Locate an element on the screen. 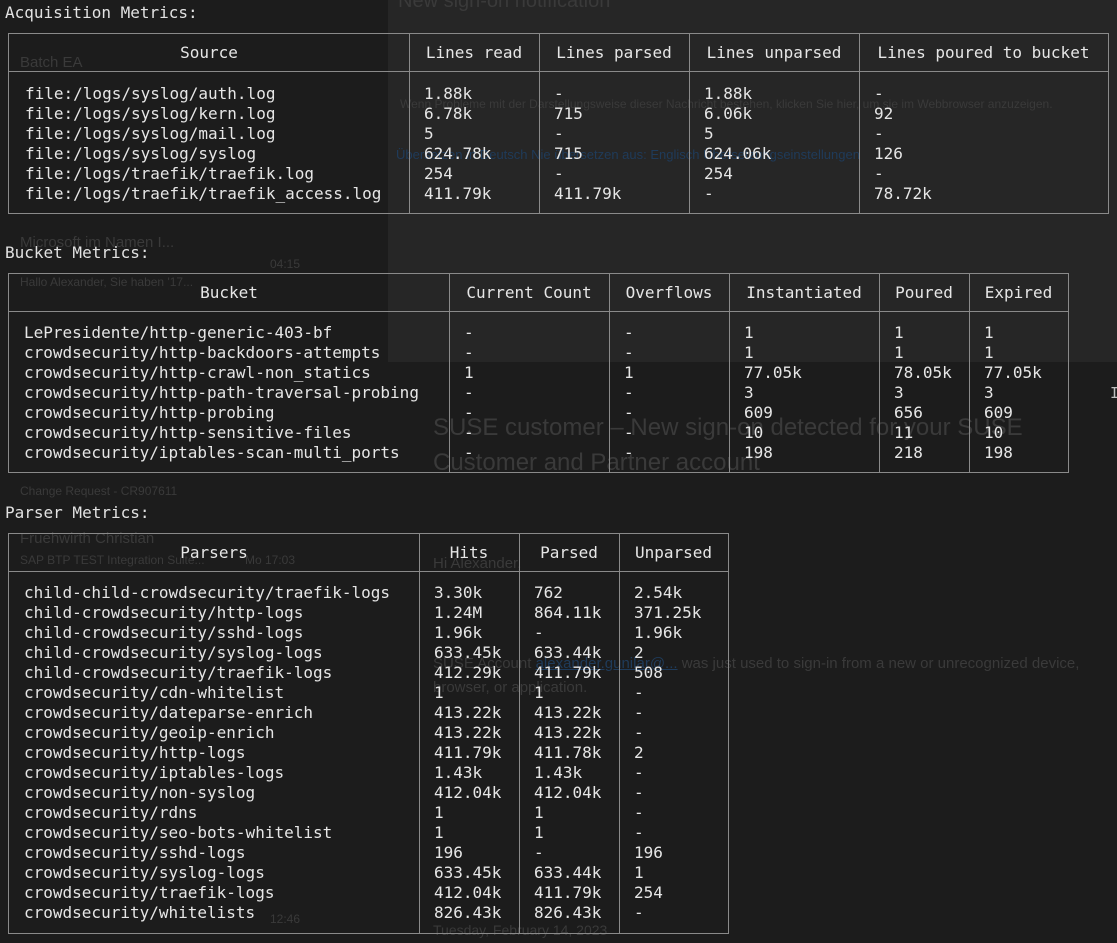 This screenshot has height=943, width=1117. table-column-header: Lines read is located at coordinates (474, 52).